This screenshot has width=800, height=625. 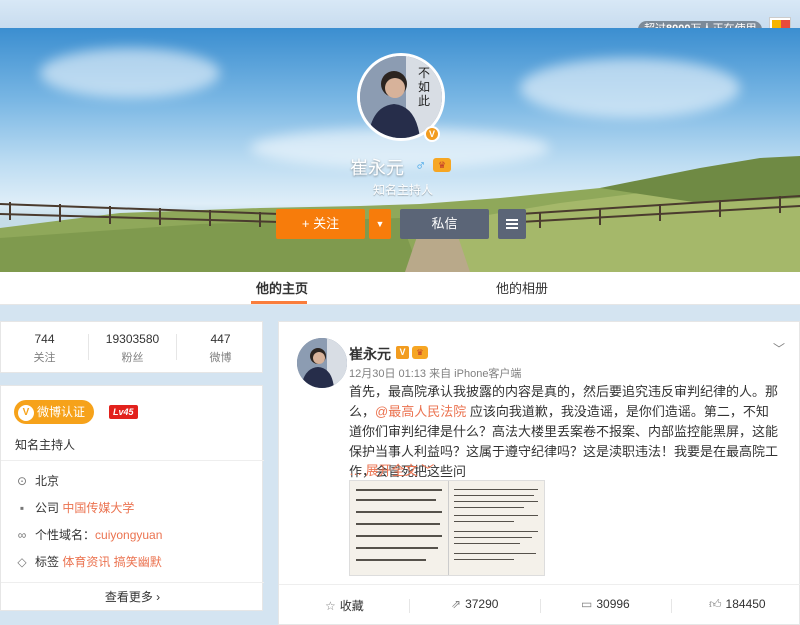 What do you see at coordinates (47, 562) in the screenshot?
I see `tags-label: 标签` at bounding box center [47, 562].